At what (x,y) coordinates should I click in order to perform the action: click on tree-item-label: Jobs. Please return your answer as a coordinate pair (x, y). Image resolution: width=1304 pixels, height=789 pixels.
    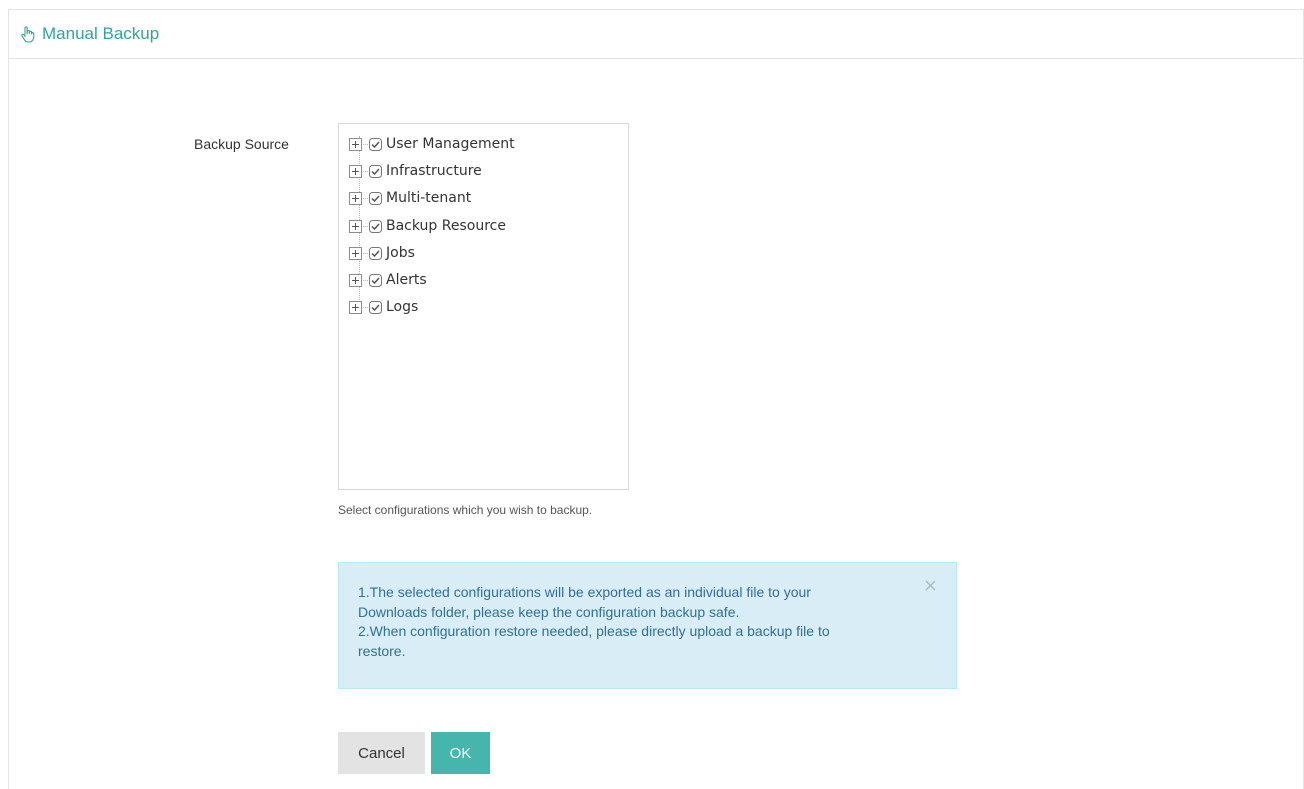
    Looking at the image, I should click on (400, 253).